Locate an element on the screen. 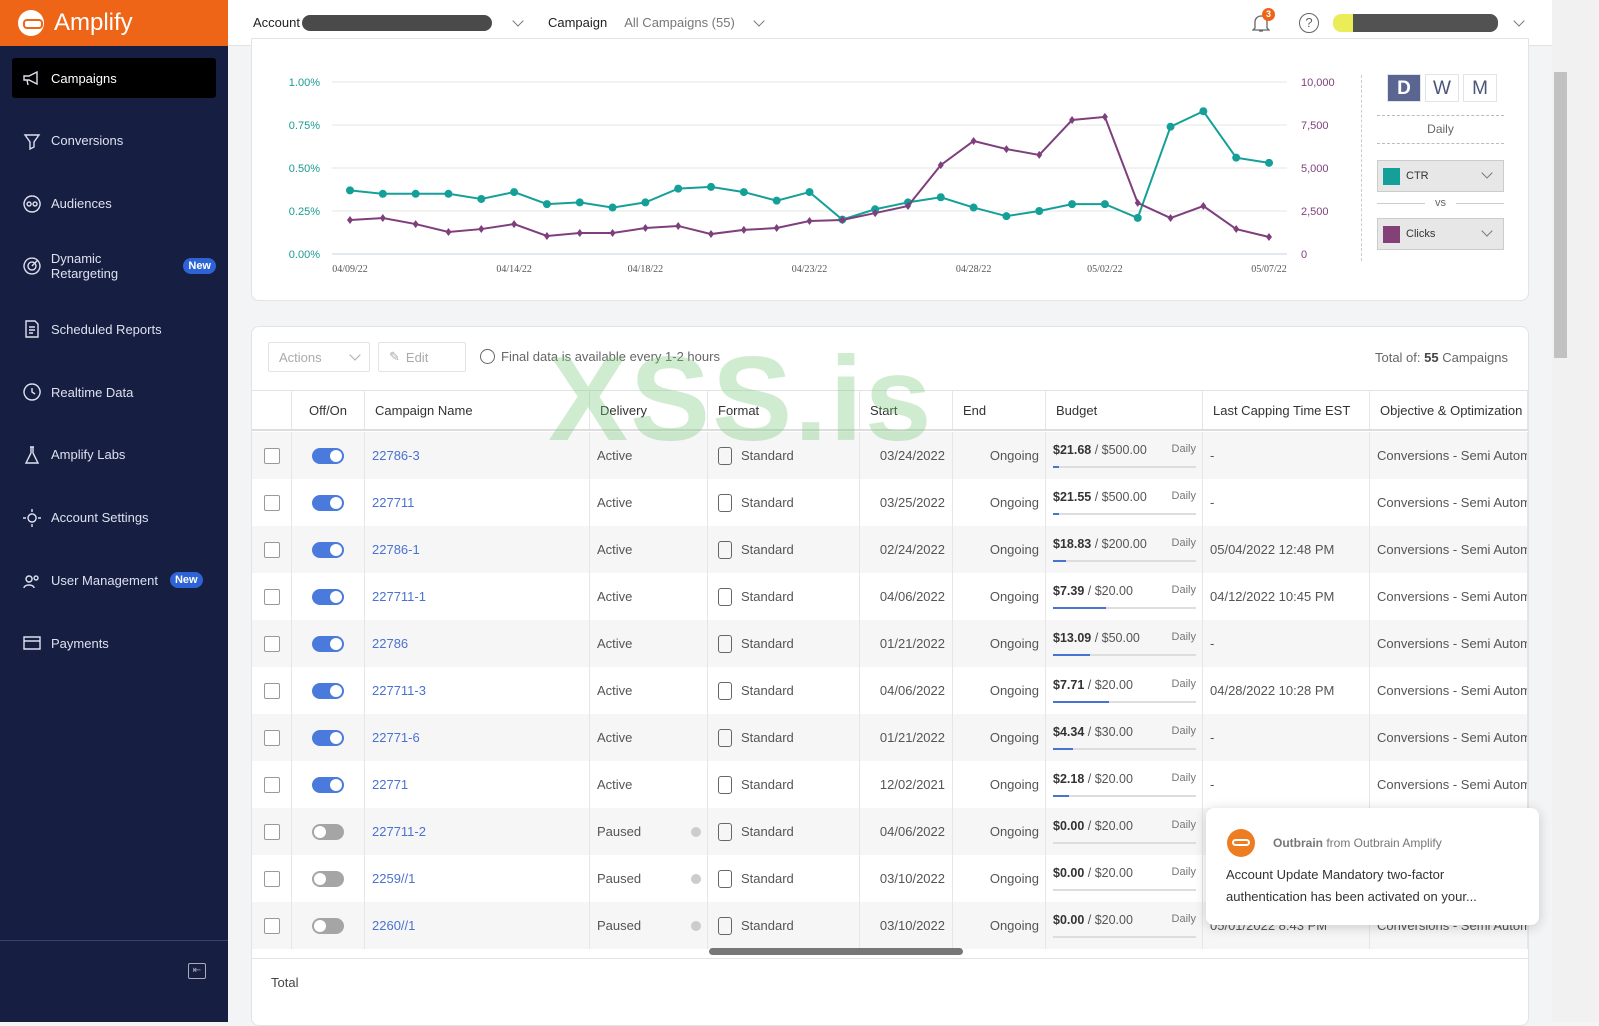 The height and width of the screenshot is (1026, 1599). horizontal-scrollbar is located at coordinates (836, 951).